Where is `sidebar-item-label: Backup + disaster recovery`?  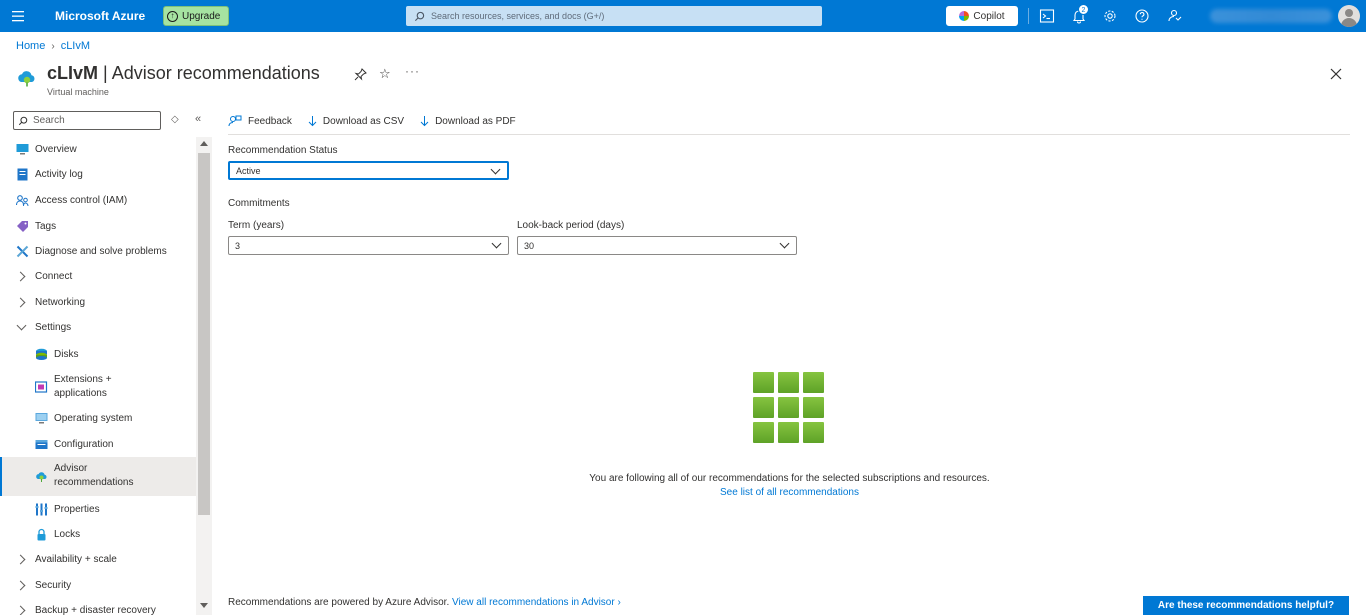 sidebar-item-label: Backup + disaster recovery is located at coordinates (95, 610).